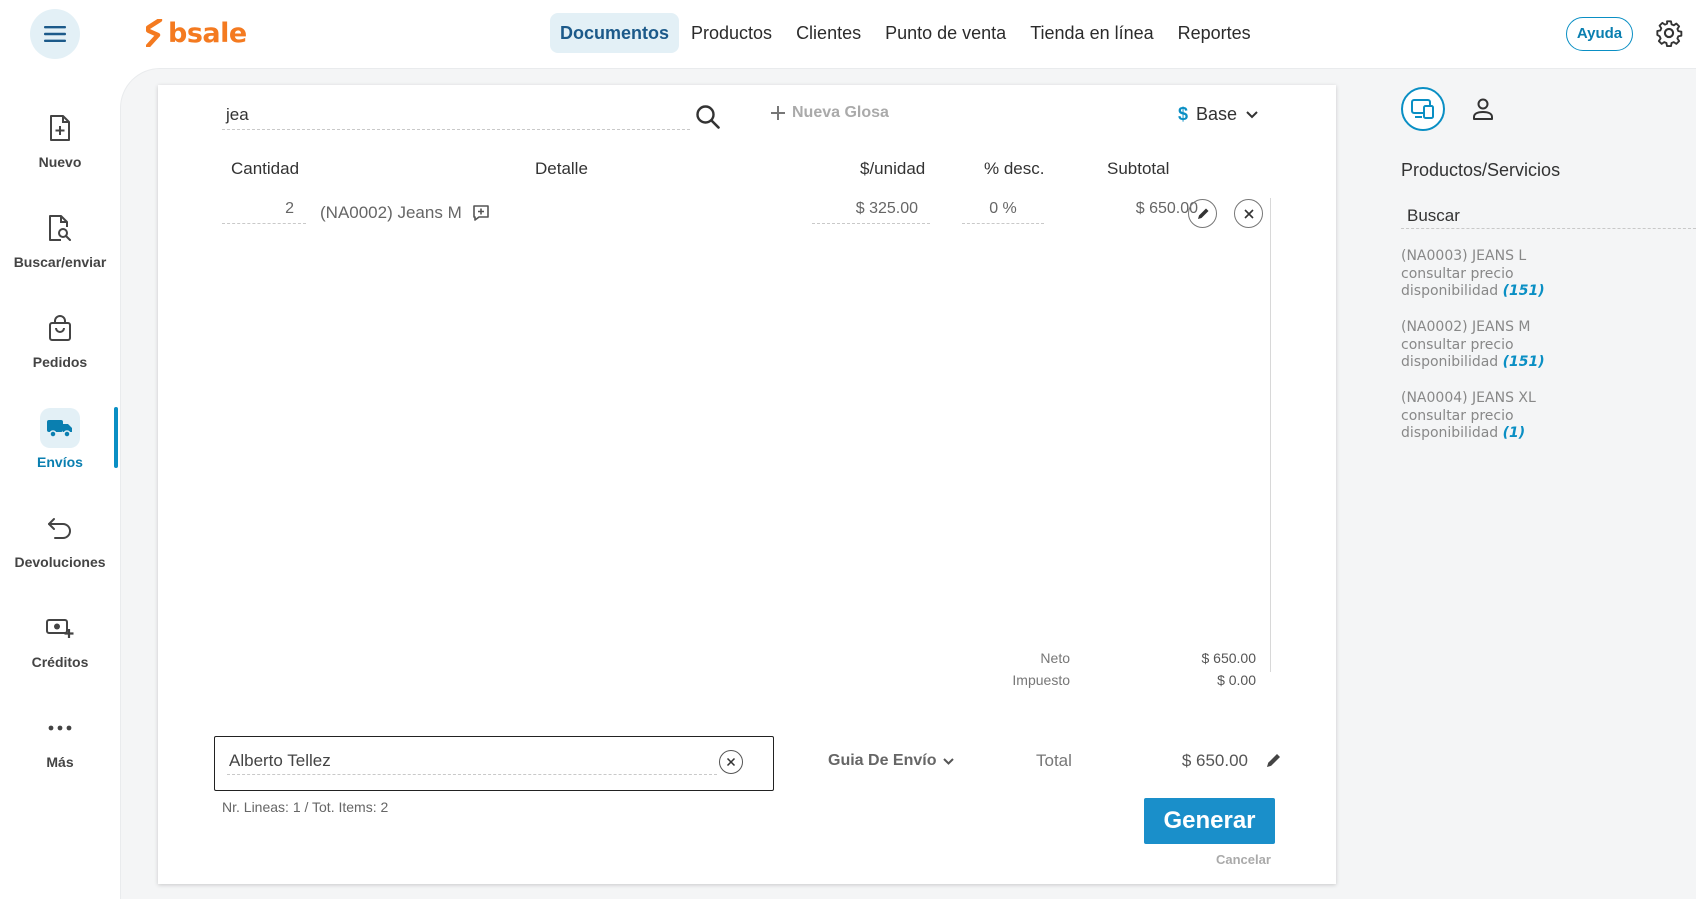 The image size is (1696, 899). Describe the element at coordinates (708, 117) in the screenshot. I see `search-icon` at that location.